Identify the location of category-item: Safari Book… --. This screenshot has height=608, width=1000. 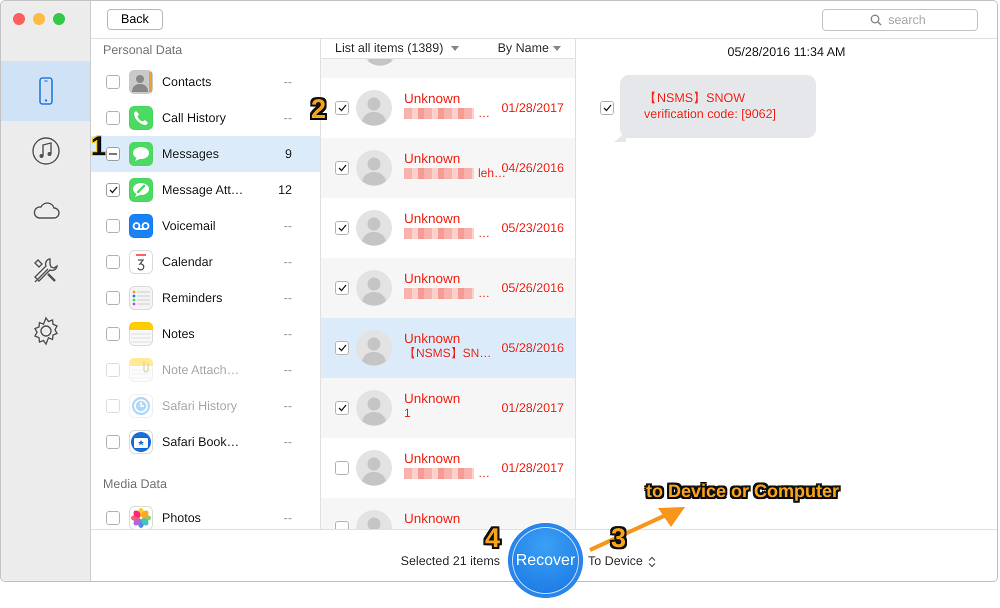
(199, 442).